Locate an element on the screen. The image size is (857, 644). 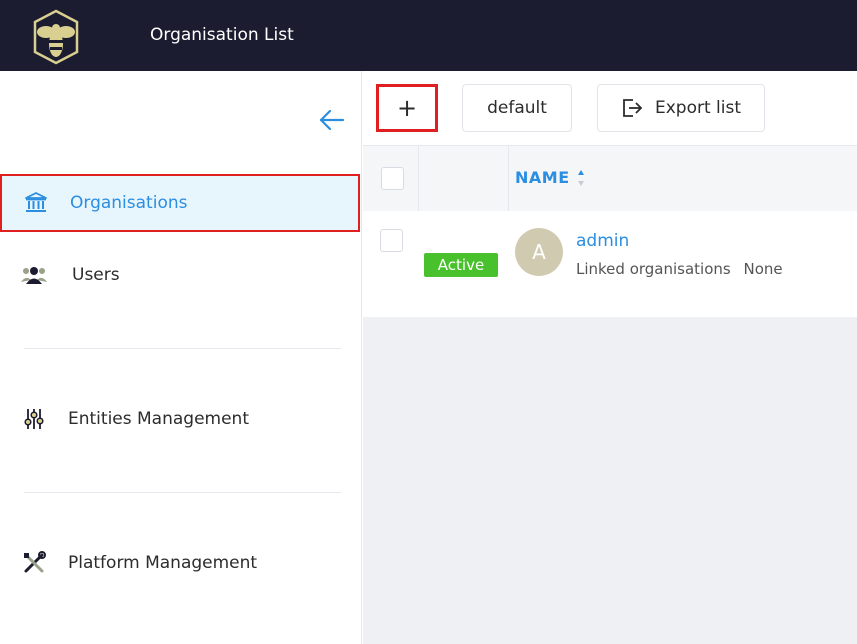
sidebar-item-label: Users is located at coordinates (96, 275).